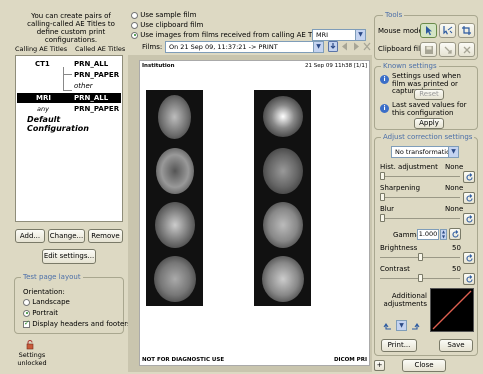 The image size is (483, 374). What do you see at coordinates (42, 64) in the screenshot?
I see `tree-calling-ct1: CT1` at bounding box center [42, 64].